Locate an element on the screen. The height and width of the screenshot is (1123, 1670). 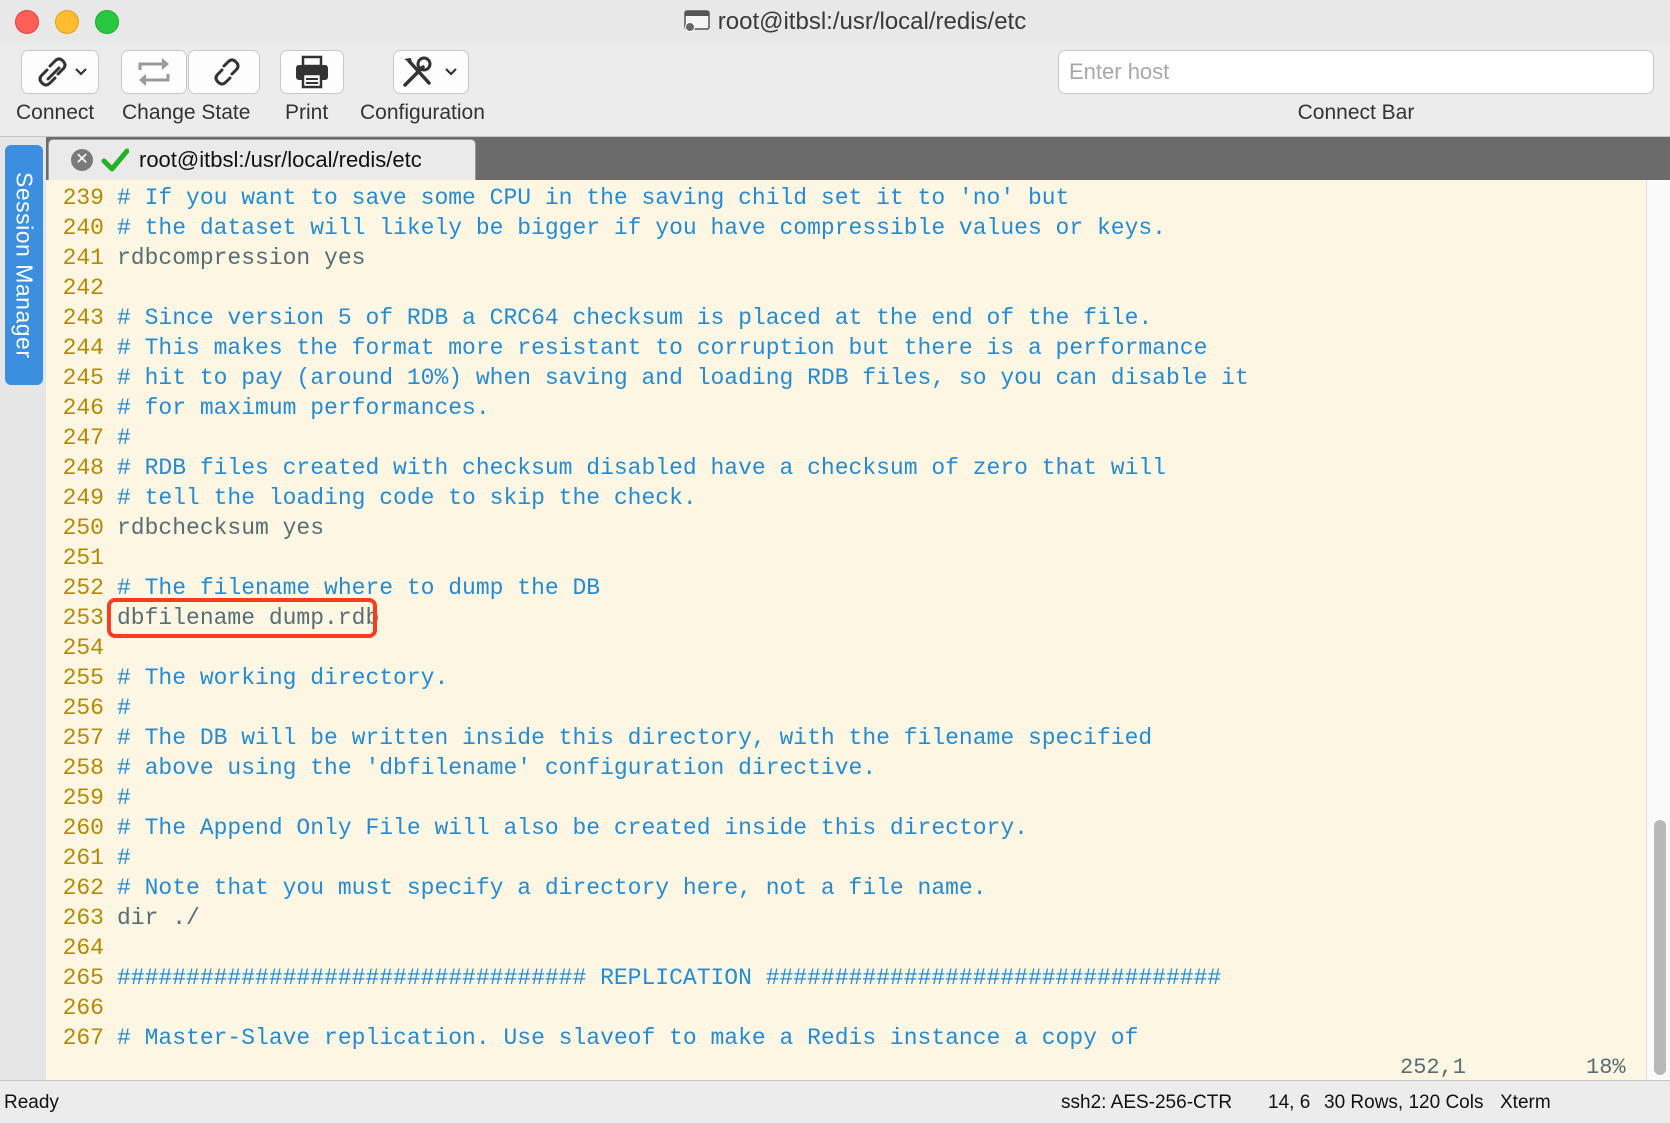
link-icon is located at coordinates (62, 72).